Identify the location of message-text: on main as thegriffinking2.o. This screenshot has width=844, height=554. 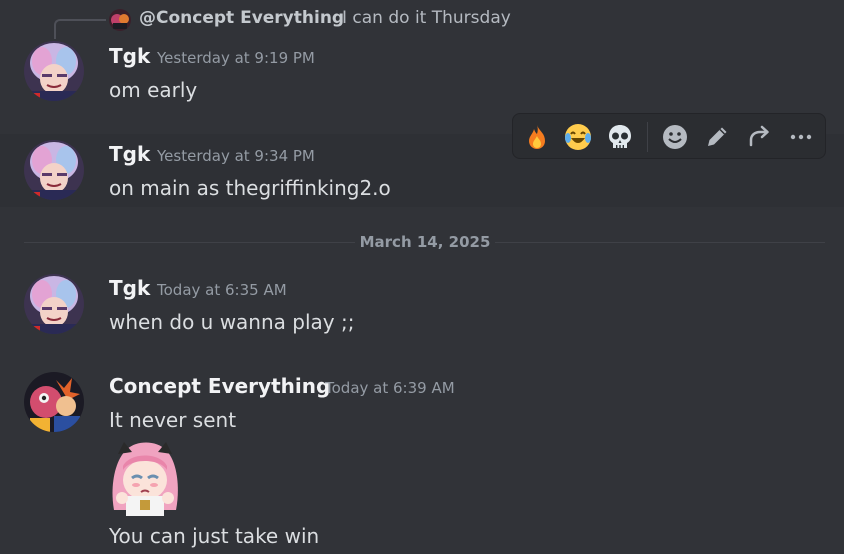
(250, 188).